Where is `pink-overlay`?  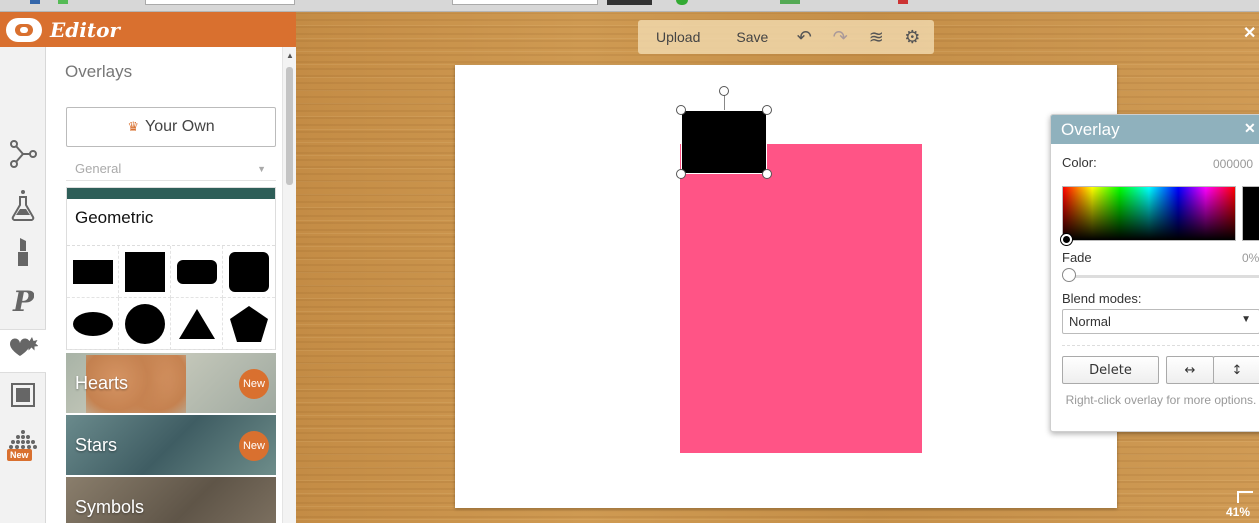
pink-overlay is located at coordinates (801, 298).